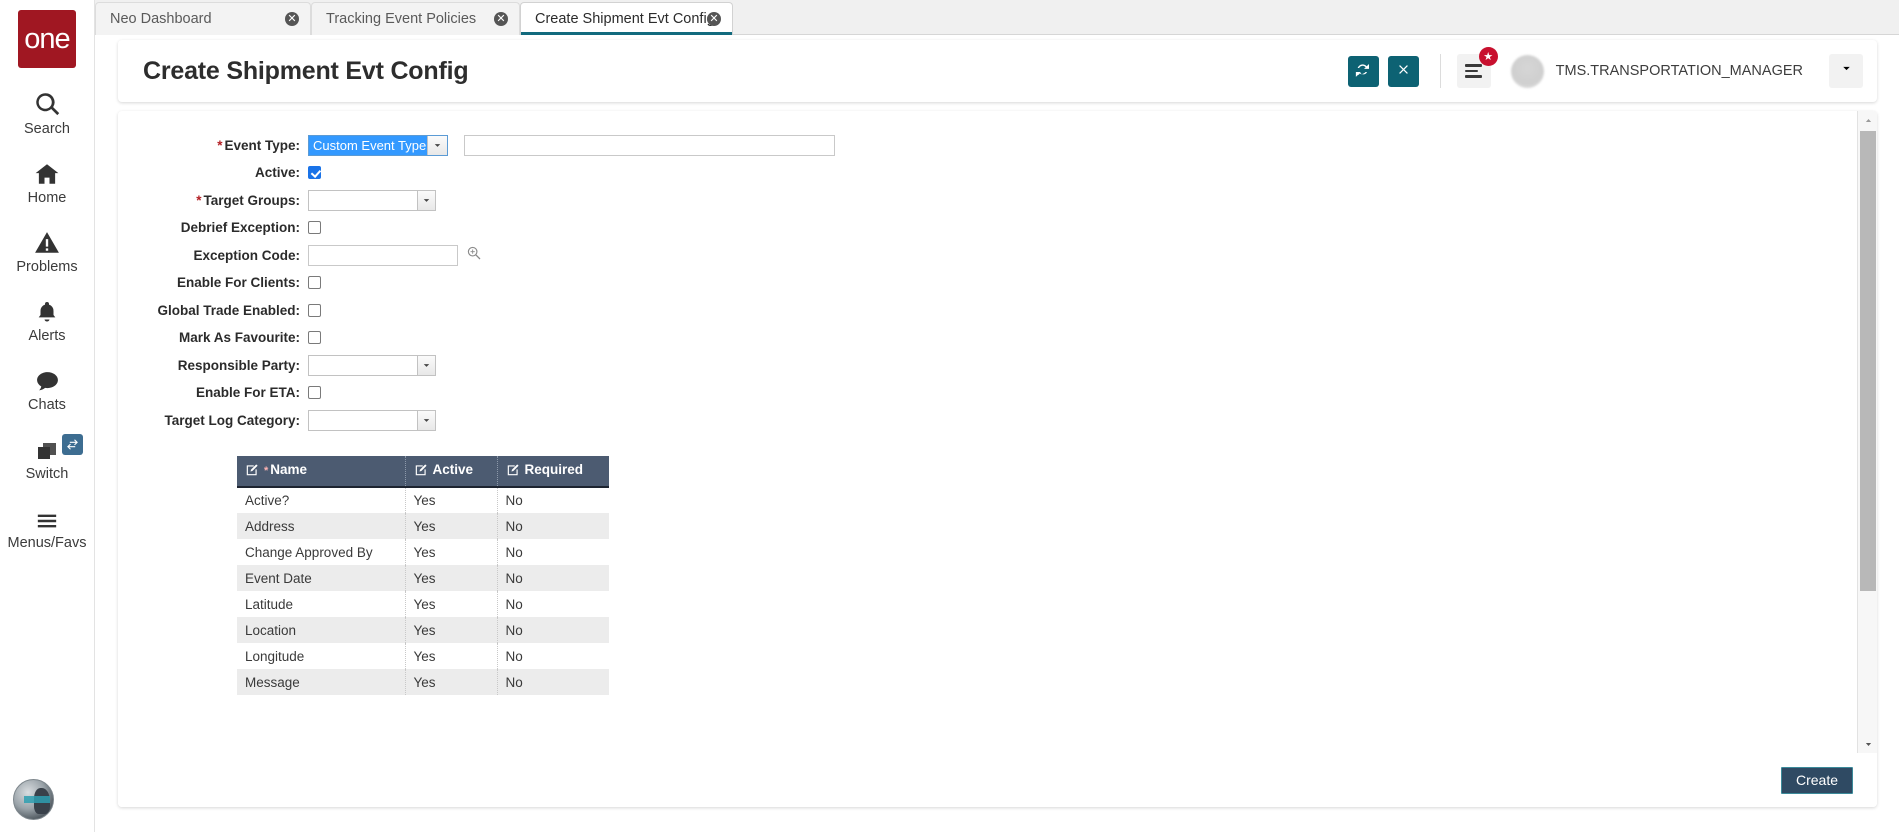 The image size is (1899, 832). I want to click on debrief-exception-checkbox, so click(314, 227).